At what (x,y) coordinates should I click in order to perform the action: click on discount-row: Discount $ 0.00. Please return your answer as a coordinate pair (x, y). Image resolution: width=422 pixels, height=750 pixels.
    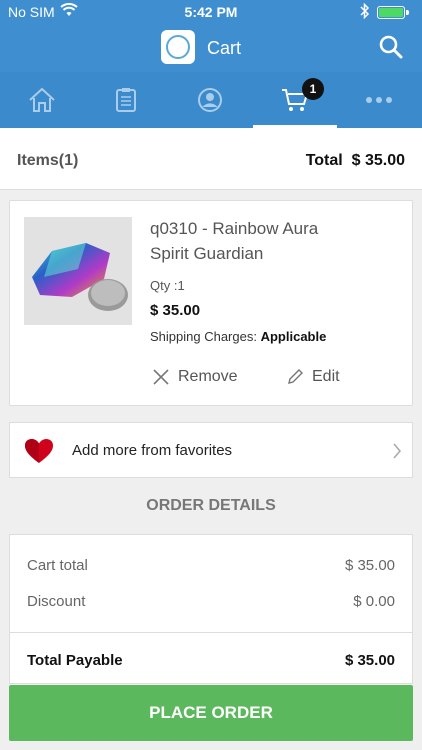
    Looking at the image, I should click on (211, 601).